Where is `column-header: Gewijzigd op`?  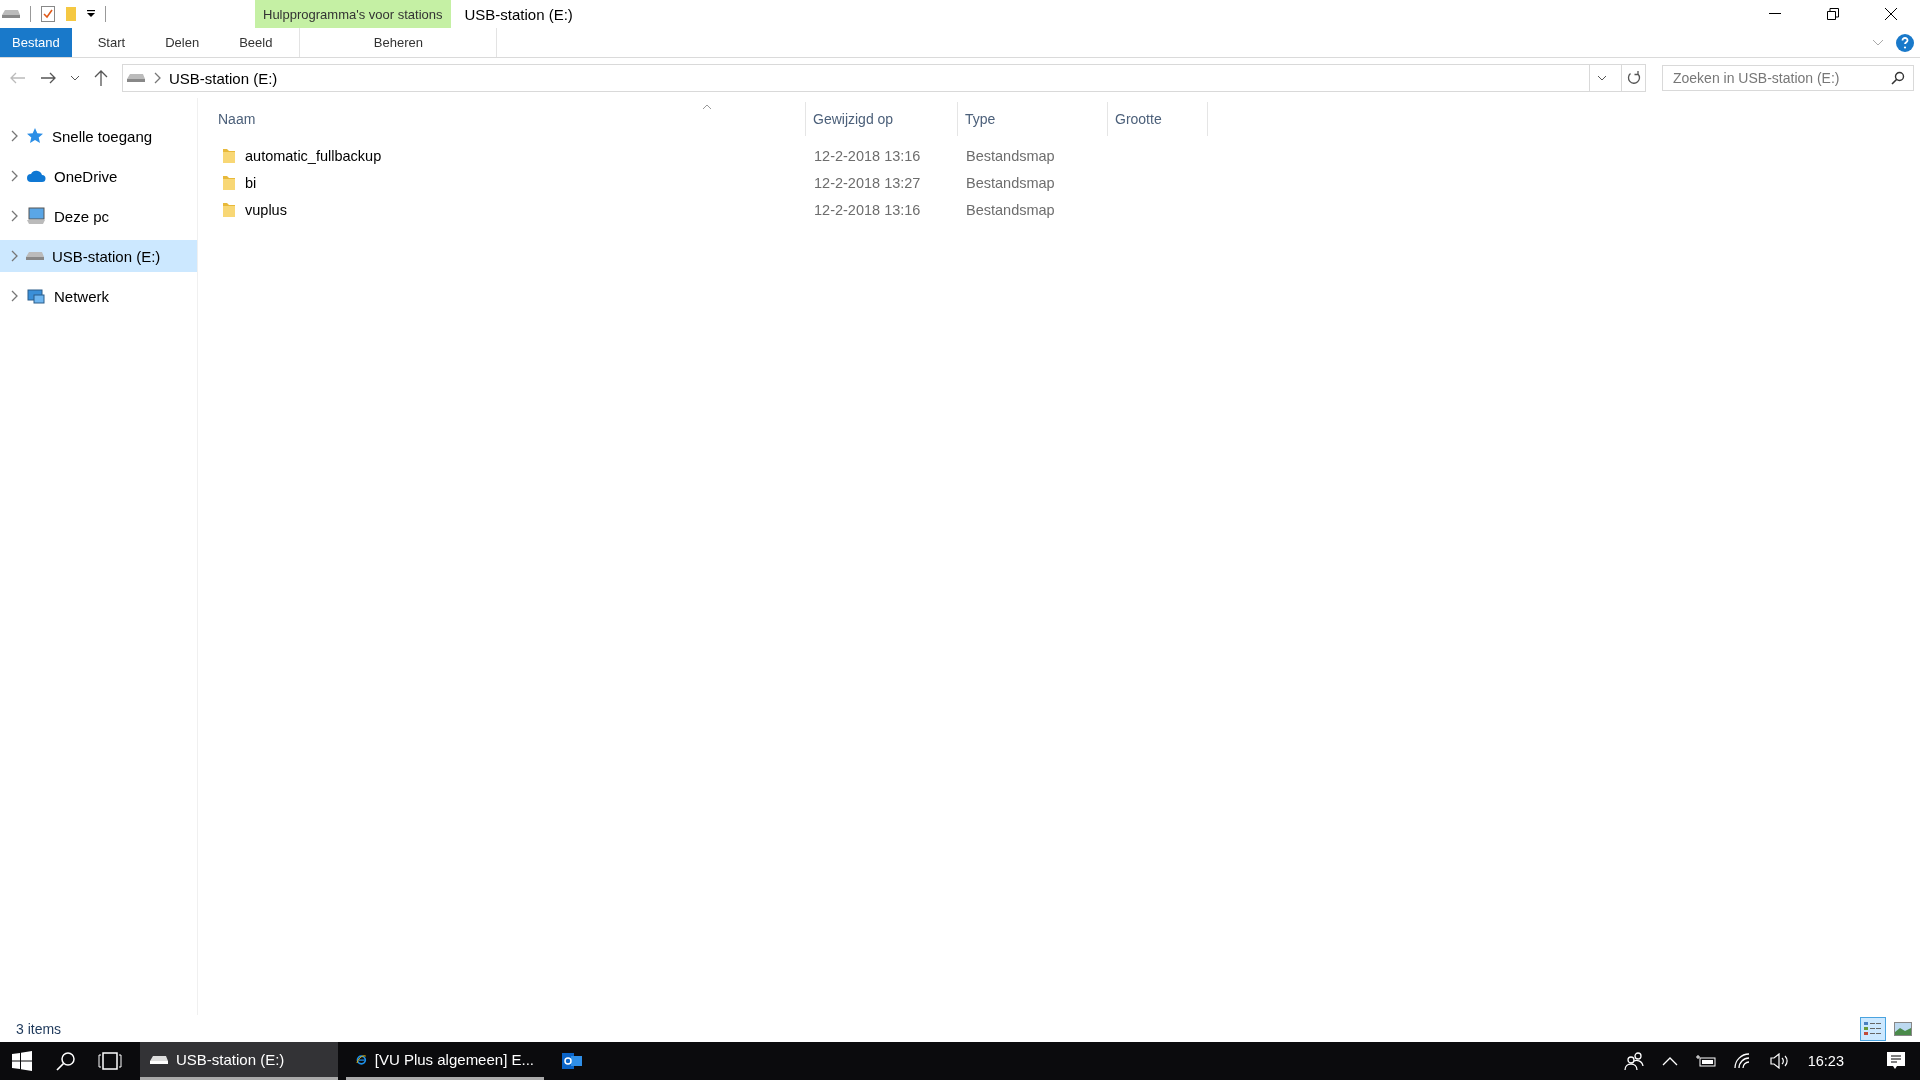 column-header: Gewijzigd op is located at coordinates (882, 119).